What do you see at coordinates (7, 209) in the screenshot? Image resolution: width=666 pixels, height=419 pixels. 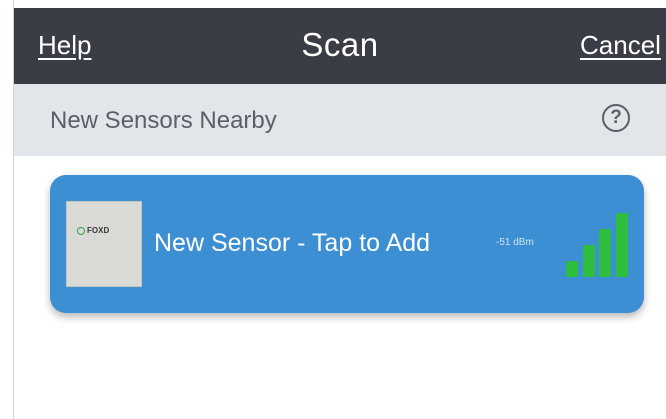 I see `left-edge-divider` at bounding box center [7, 209].